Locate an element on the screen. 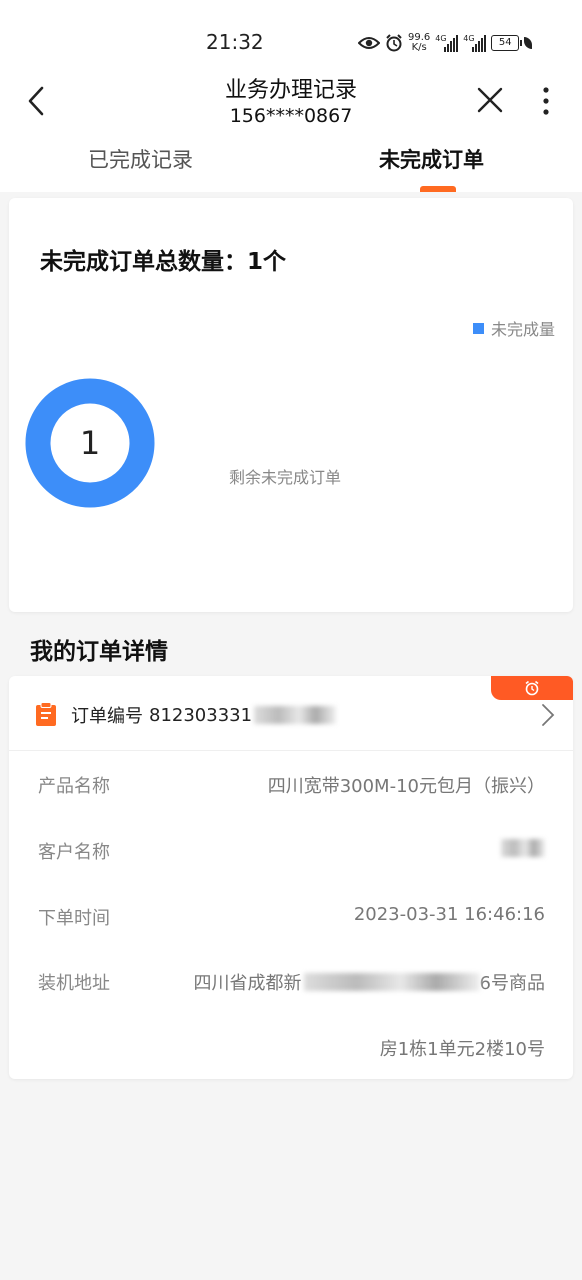 This screenshot has height=1280, width=582. clipboard-icon is located at coordinates (46, 714).